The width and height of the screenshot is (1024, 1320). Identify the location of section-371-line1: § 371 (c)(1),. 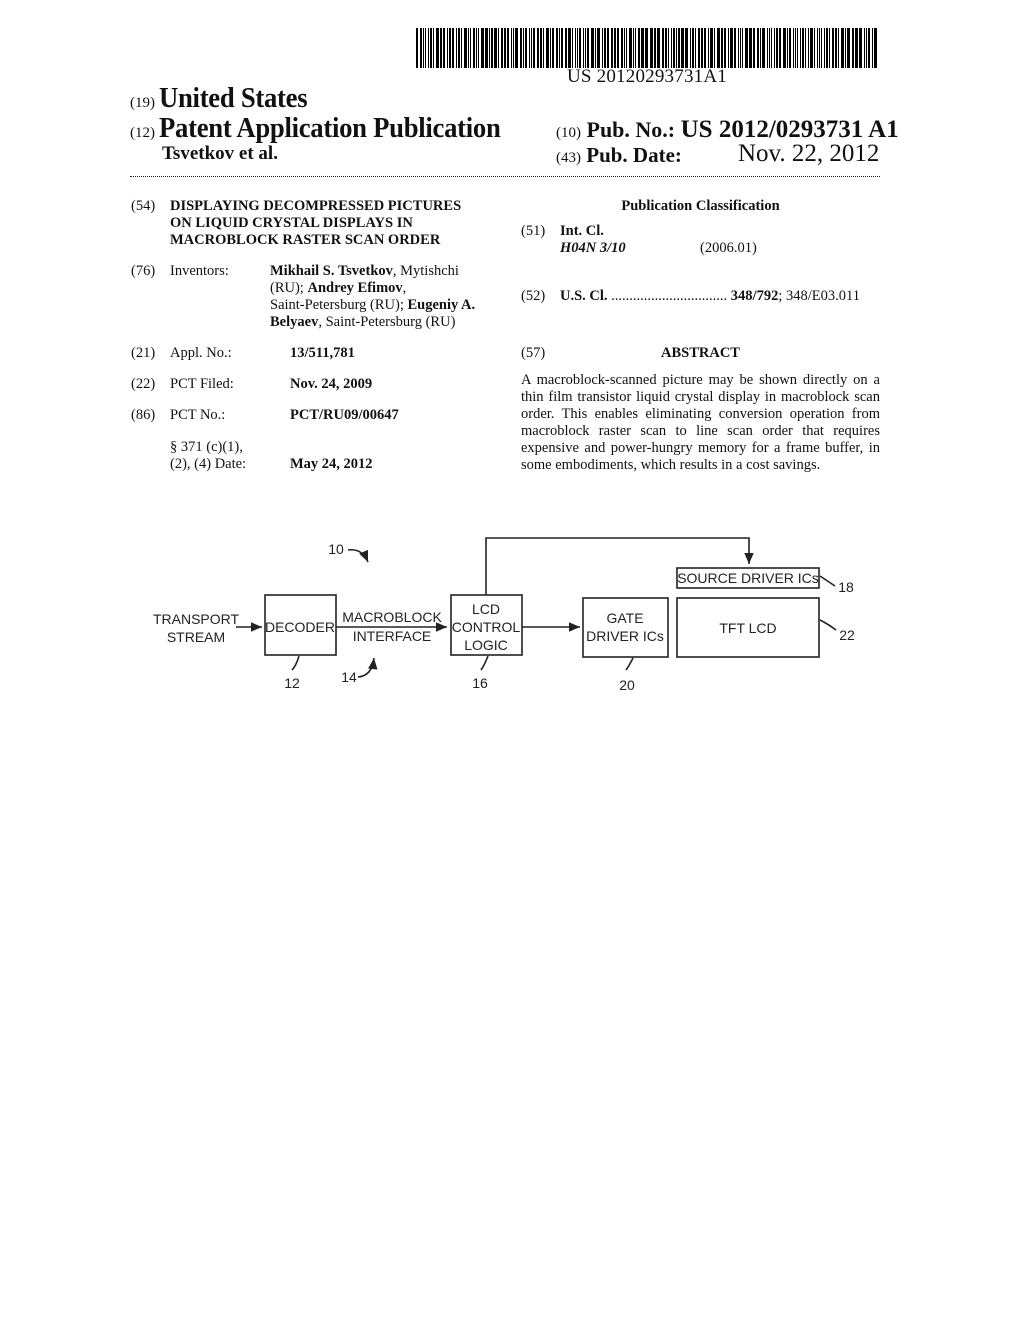
(206, 447).